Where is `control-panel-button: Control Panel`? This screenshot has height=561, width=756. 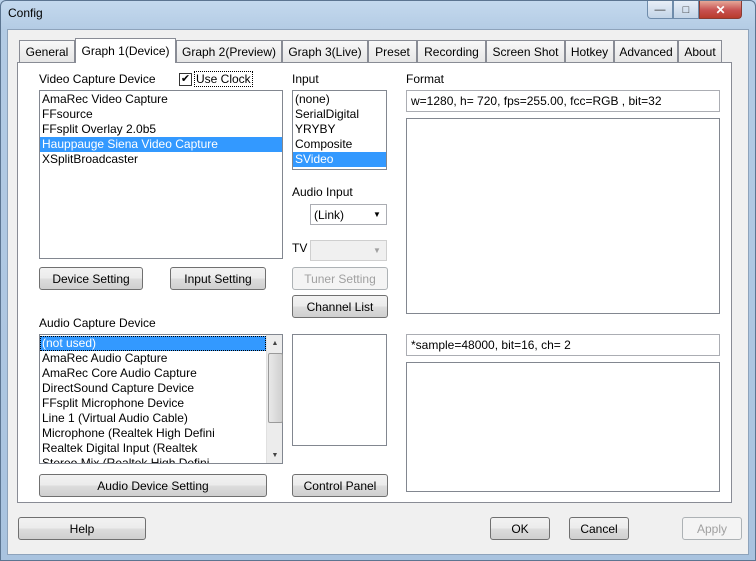
control-panel-button: Control Panel is located at coordinates (340, 485).